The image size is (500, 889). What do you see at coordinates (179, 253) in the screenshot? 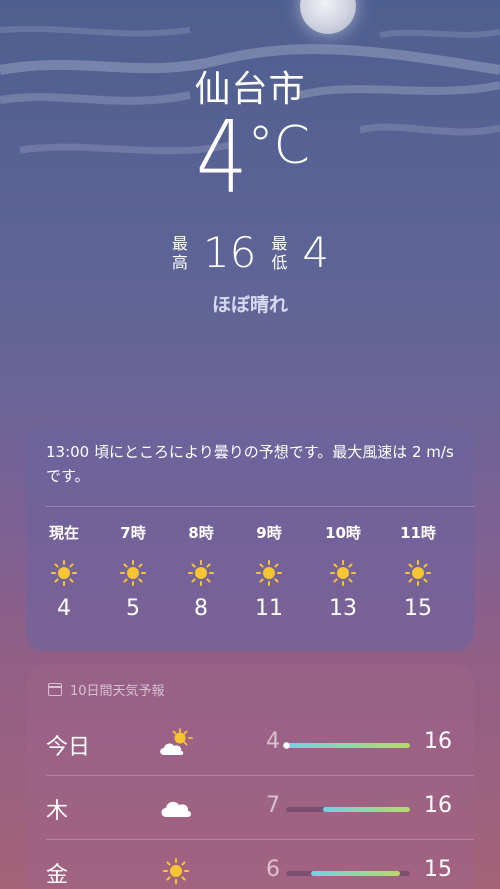
I see `high-label: 最高` at bounding box center [179, 253].